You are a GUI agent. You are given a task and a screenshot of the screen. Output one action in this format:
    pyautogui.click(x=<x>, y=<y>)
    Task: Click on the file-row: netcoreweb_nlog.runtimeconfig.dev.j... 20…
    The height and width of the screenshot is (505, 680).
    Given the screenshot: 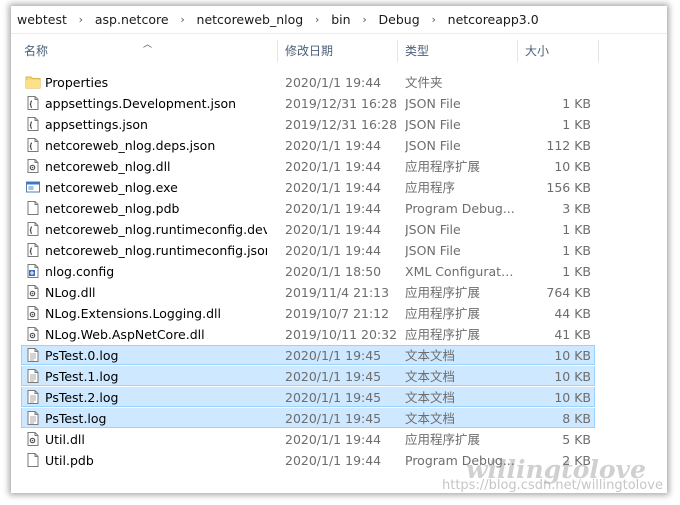 What is the action you would take?
    pyautogui.click(x=339, y=229)
    